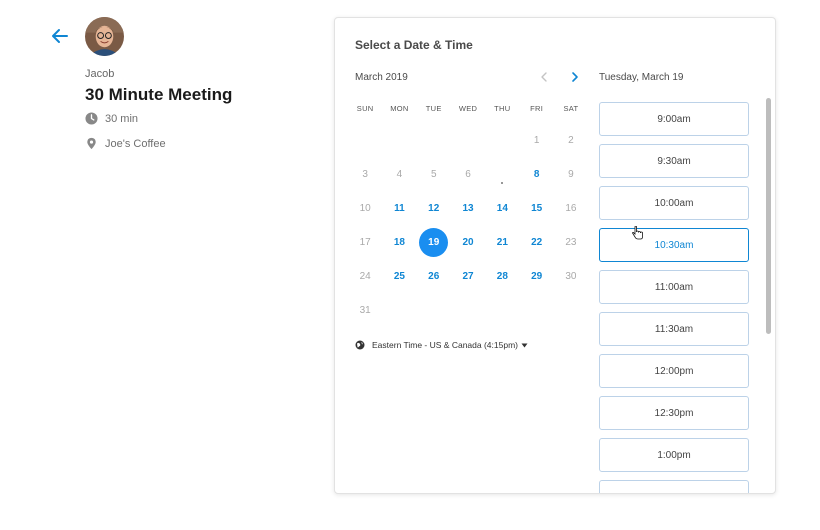 The height and width of the screenshot is (530, 820). I want to click on chevron-left-icon, so click(544, 77).